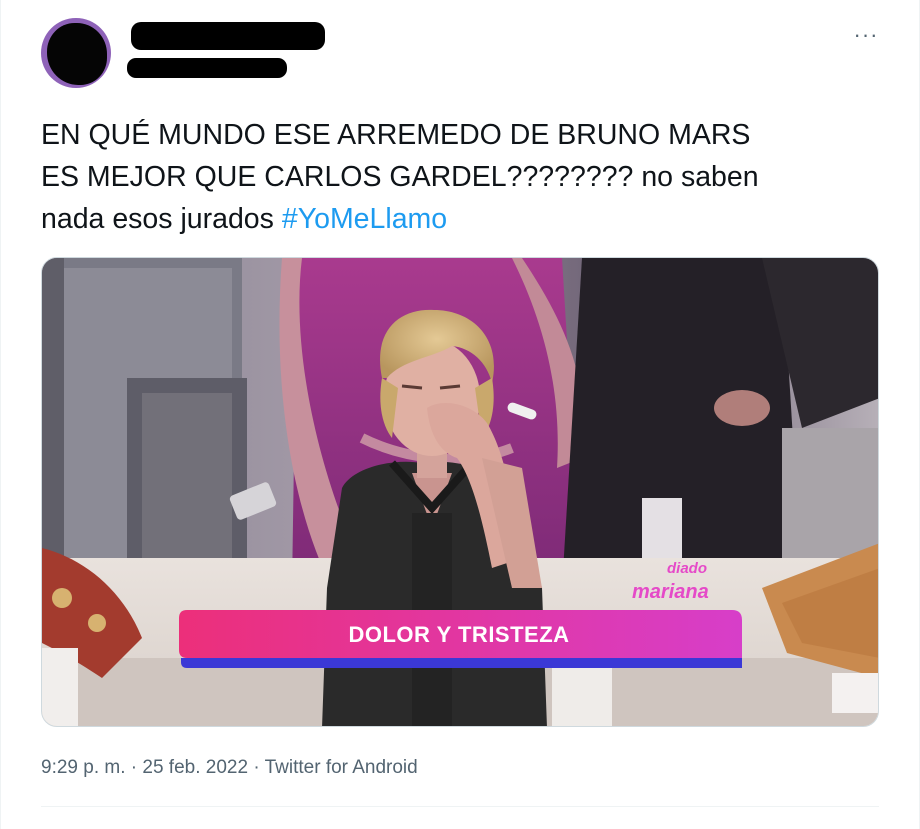  What do you see at coordinates (195, 767) in the screenshot?
I see `tweet-date: 25 feb. 2022` at bounding box center [195, 767].